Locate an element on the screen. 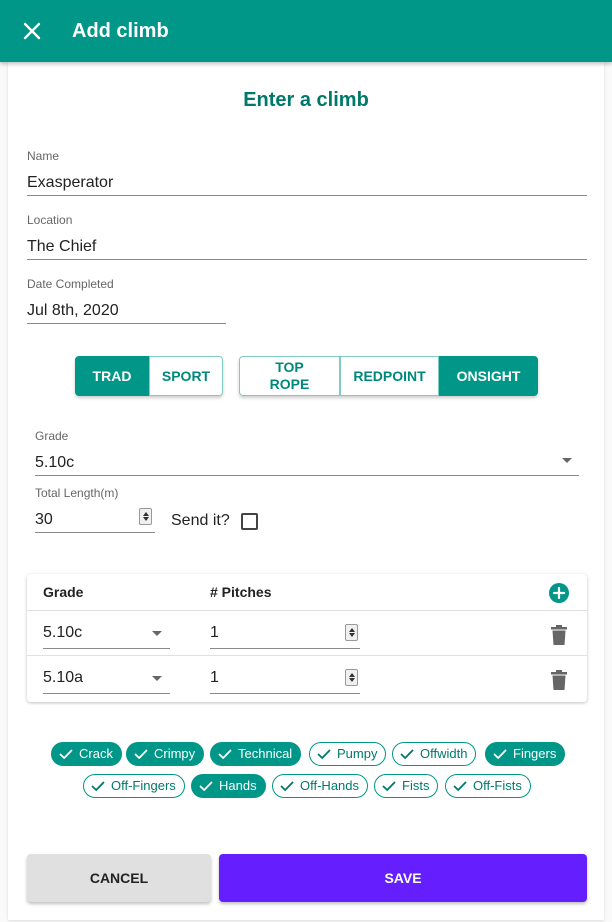 This screenshot has height=922, width=612. tag-chip: Off-Hands is located at coordinates (320, 786).